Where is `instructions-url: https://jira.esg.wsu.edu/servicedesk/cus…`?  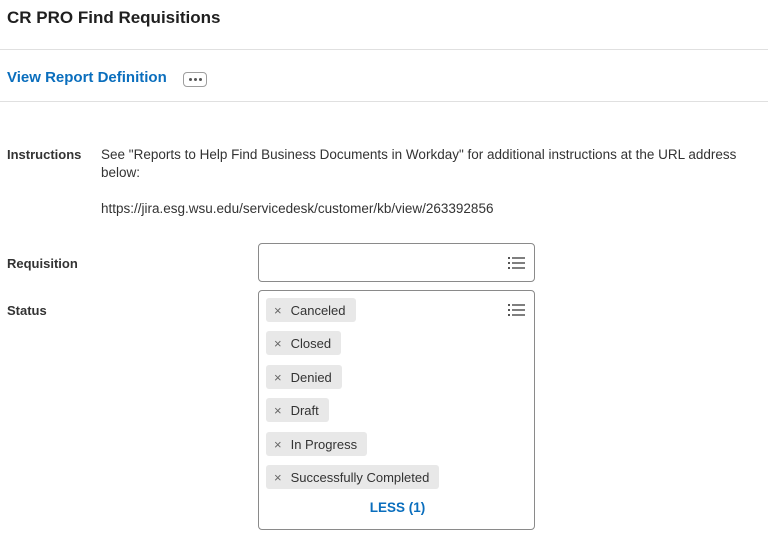 instructions-url: https://jira.esg.wsu.edu/servicedesk/cus… is located at coordinates (297, 208).